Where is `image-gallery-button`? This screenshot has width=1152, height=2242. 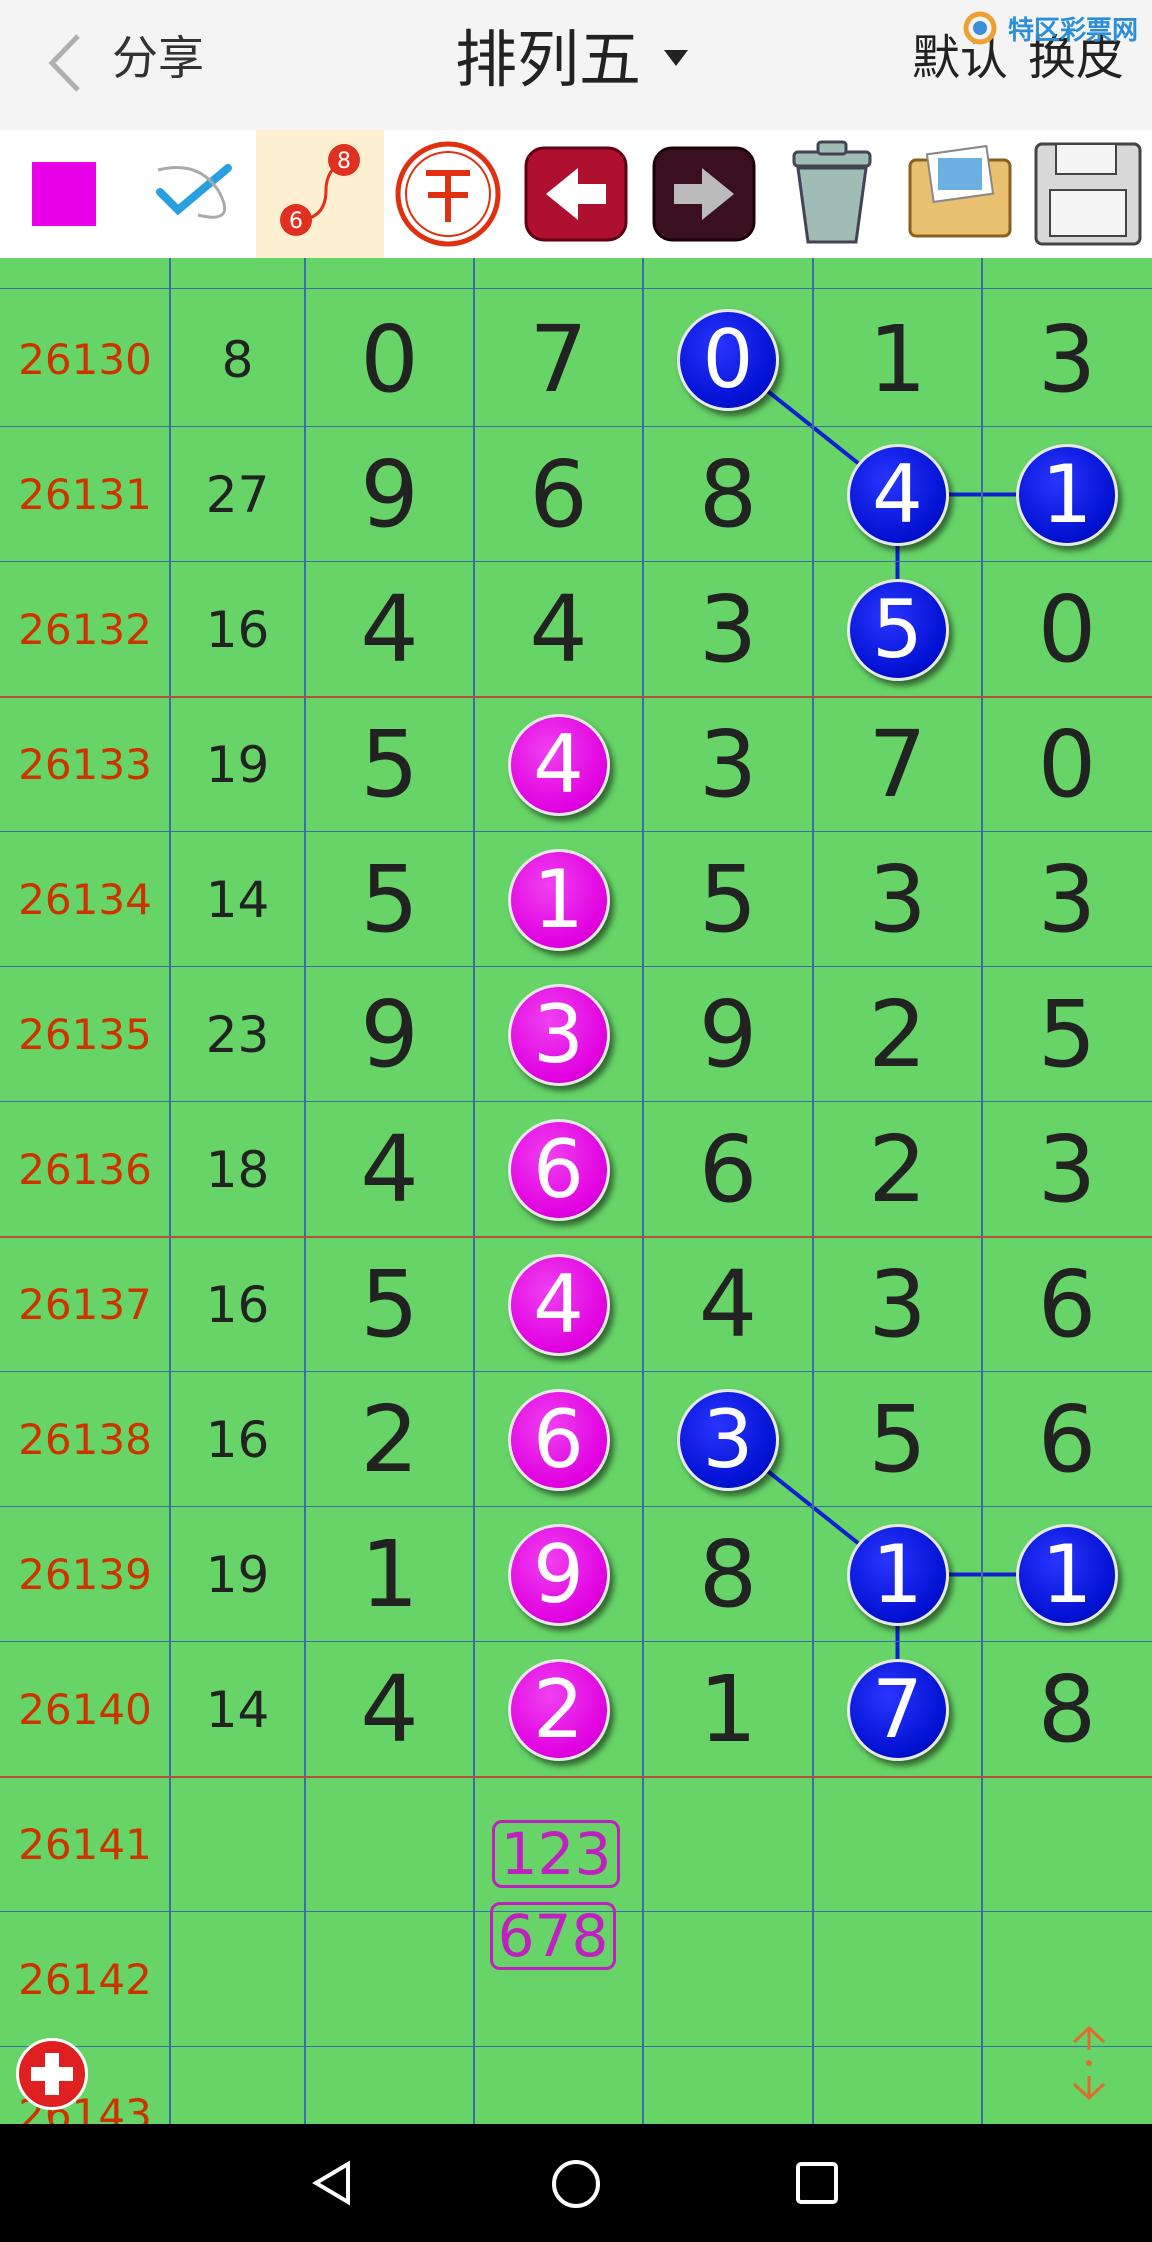
image-gallery-button is located at coordinates (960, 194).